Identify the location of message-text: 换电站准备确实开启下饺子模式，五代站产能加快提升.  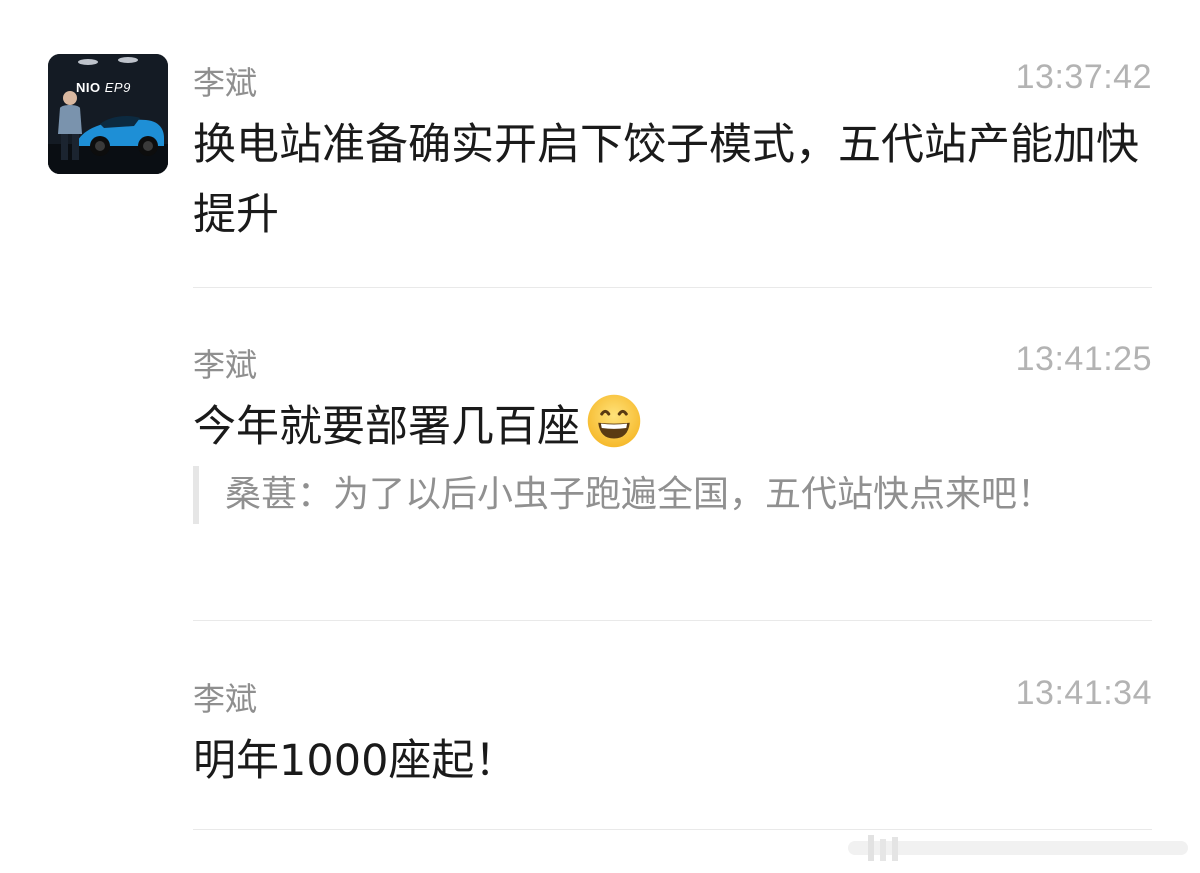
(666, 180).